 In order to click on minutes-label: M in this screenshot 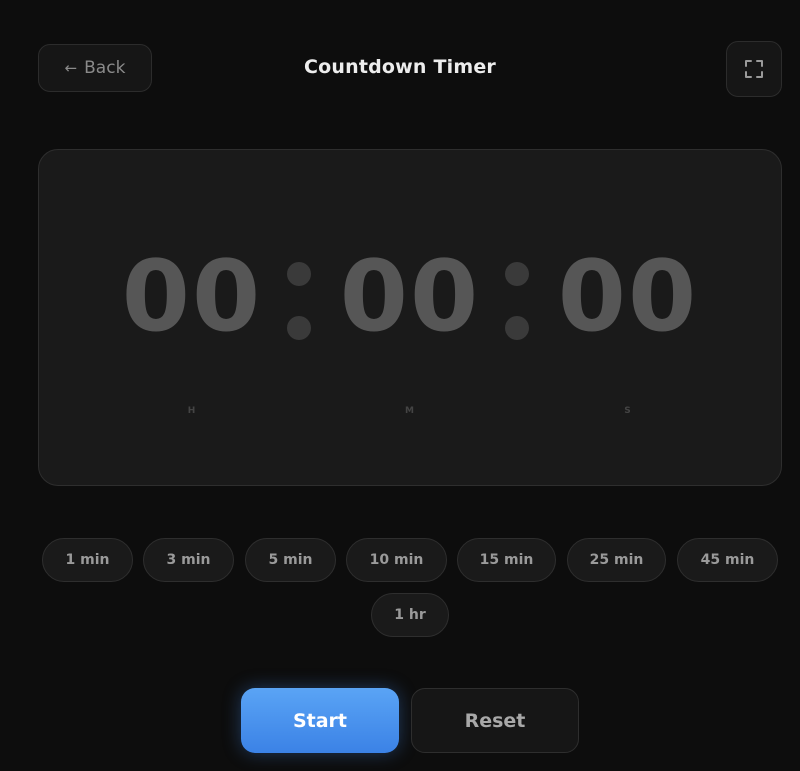, I will do `click(410, 411)`.